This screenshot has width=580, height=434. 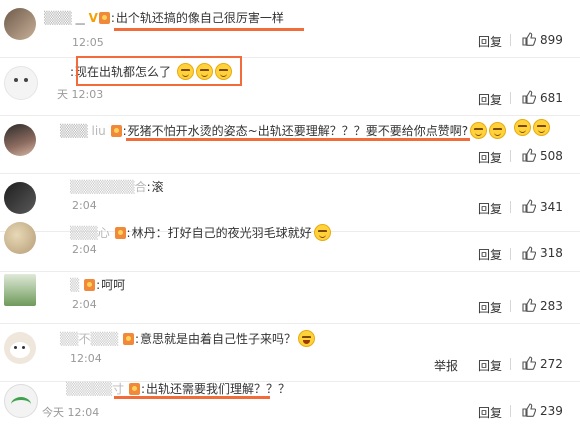 I want to click on timestamp: 天 12:03, so click(x=80, y=94).